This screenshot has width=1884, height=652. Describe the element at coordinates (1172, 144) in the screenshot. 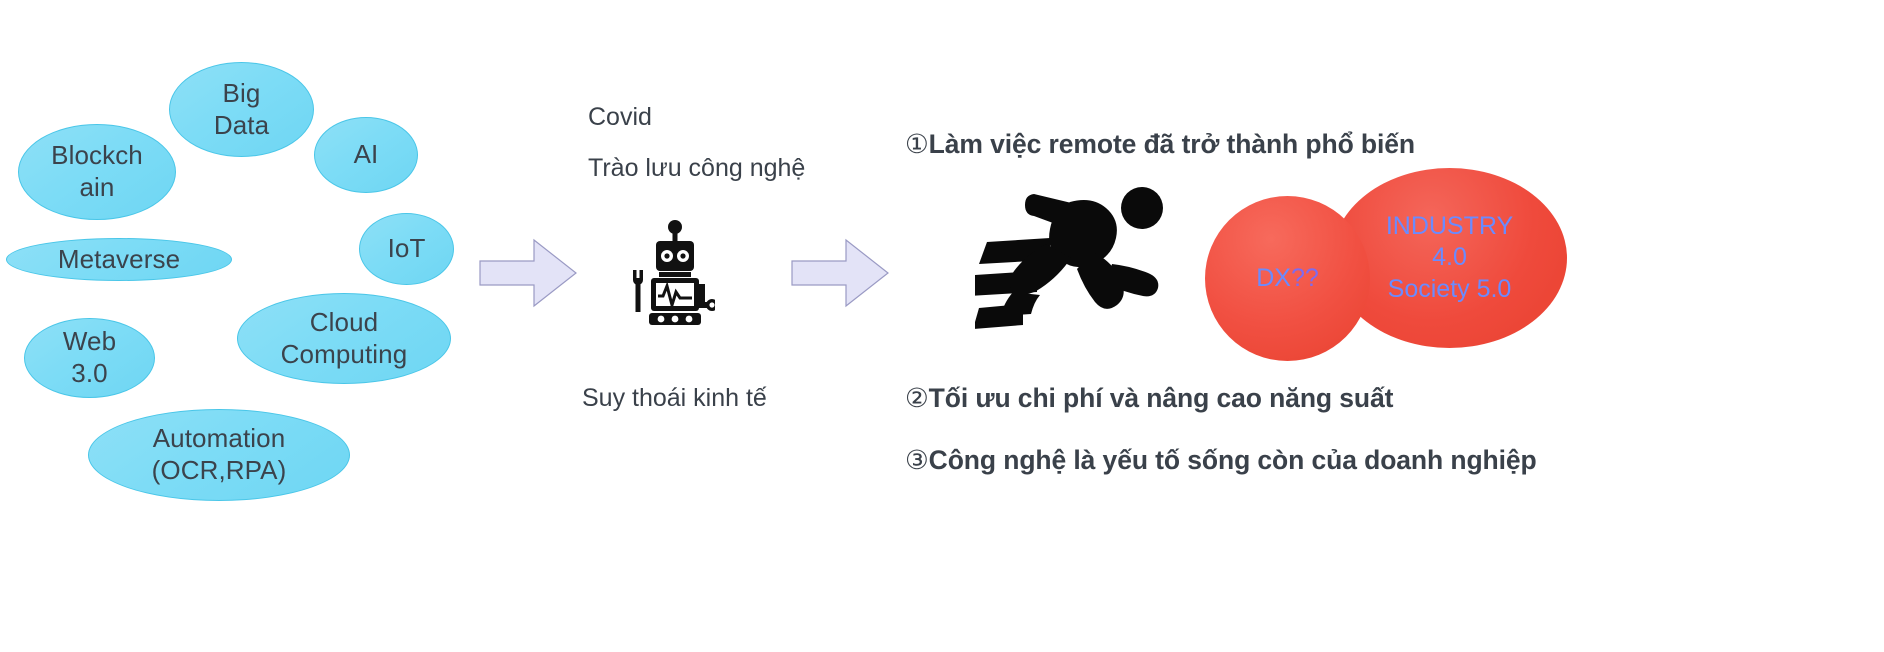

I see `point-1-text: Làm việc remote đã trở thành phổ biến` at that location.